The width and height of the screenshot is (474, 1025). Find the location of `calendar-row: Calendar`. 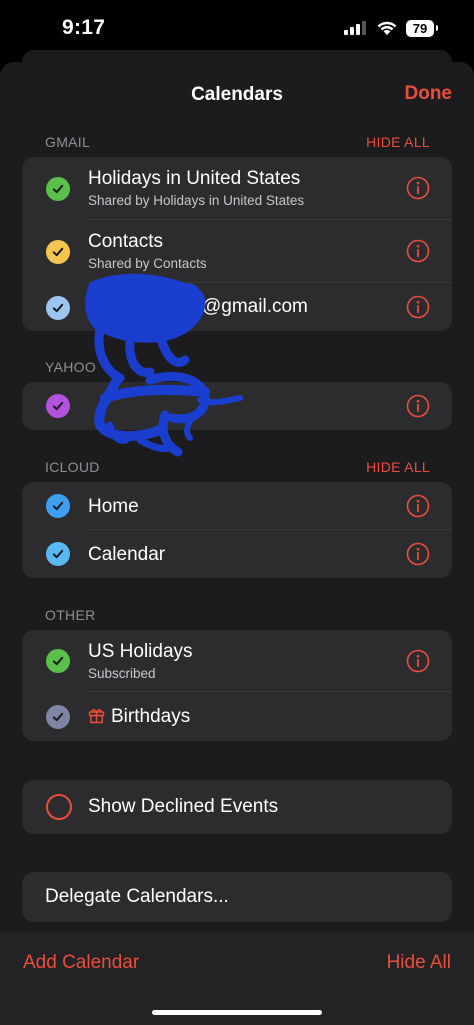

calendar-row: Calendar is located at coordinates (237, 554).